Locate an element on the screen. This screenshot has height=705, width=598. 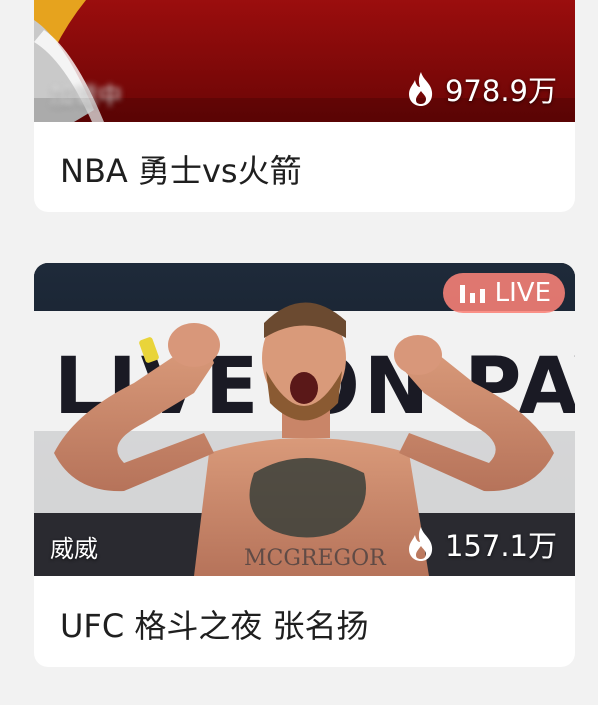
view-count: 157.1万 is located at coordinates (480, 544).